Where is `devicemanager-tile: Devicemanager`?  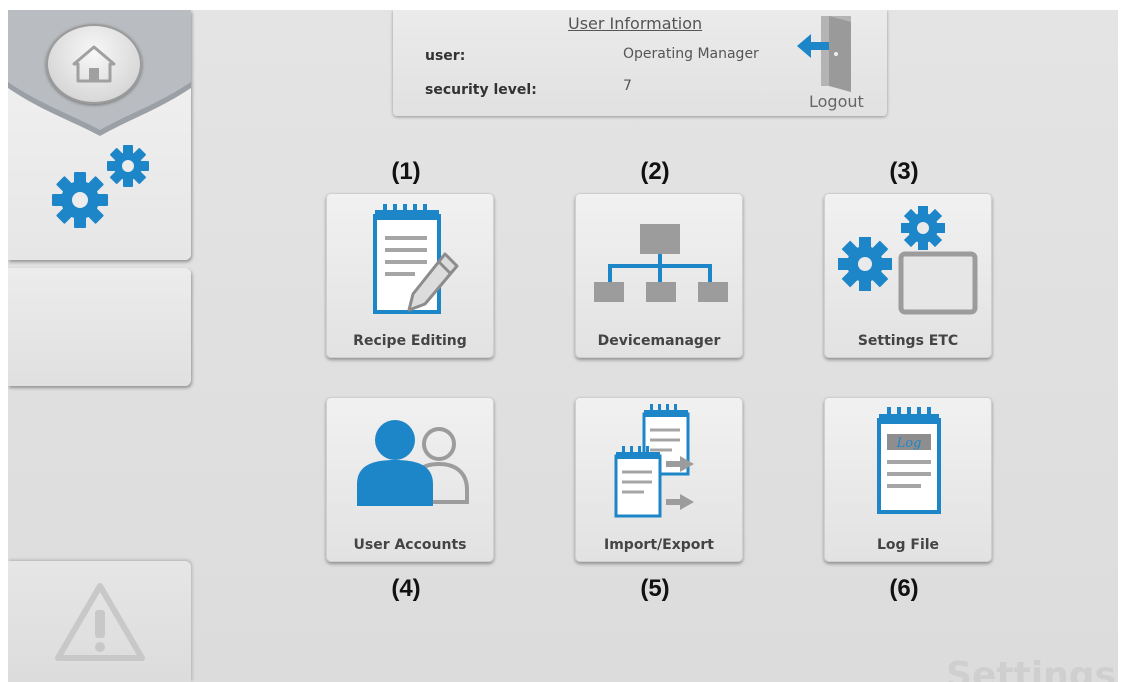
devicemanager-tile: Devicemanager is located at coordinates (659, 275).